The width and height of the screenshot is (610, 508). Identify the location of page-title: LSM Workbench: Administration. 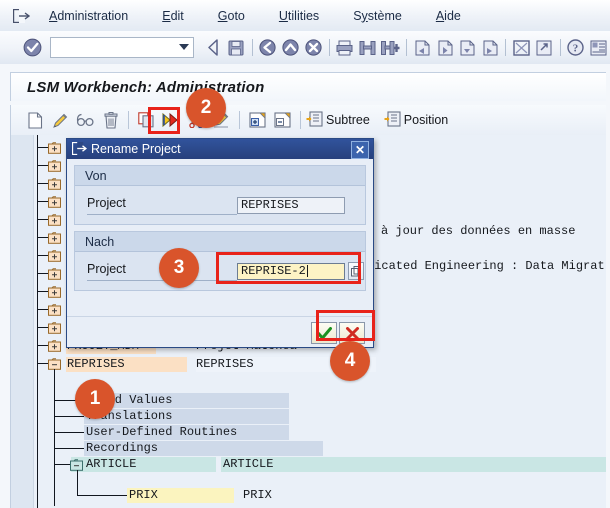
(146, 87).